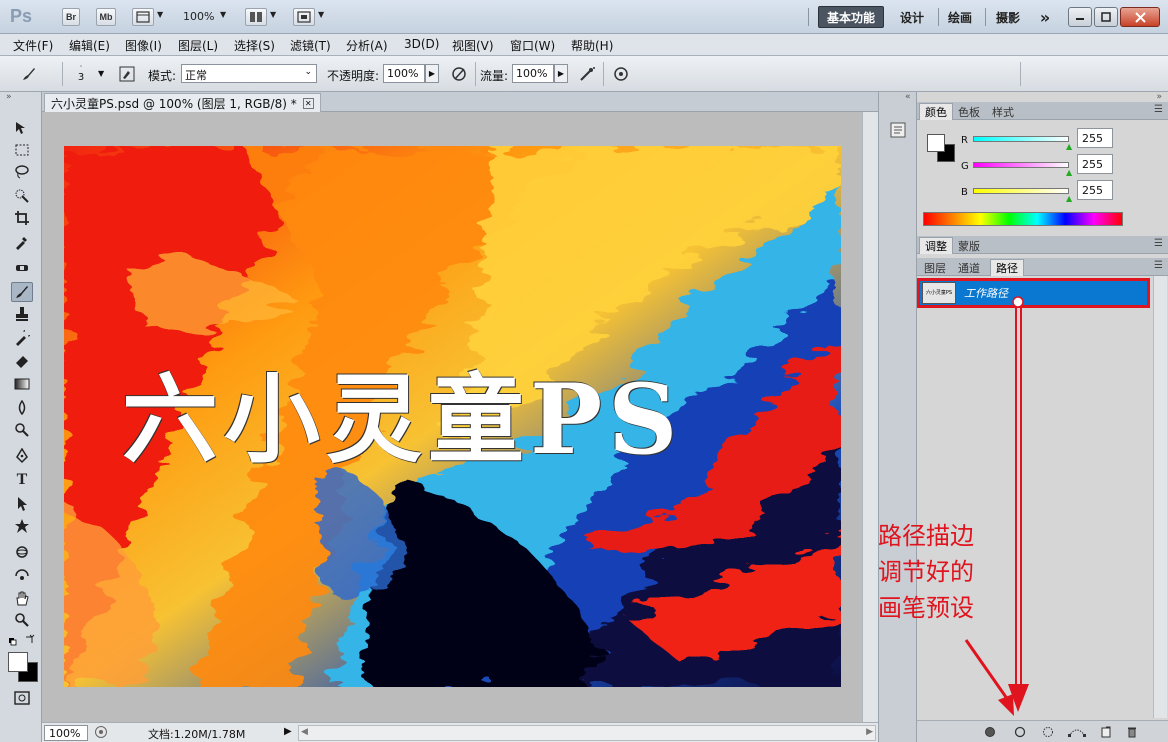 Image resolution: width=1168 pixels, height=742 pixels. Describe the element at coordinates (22, 598) in the screenshot. I see `hand-tool-icon` at that location.